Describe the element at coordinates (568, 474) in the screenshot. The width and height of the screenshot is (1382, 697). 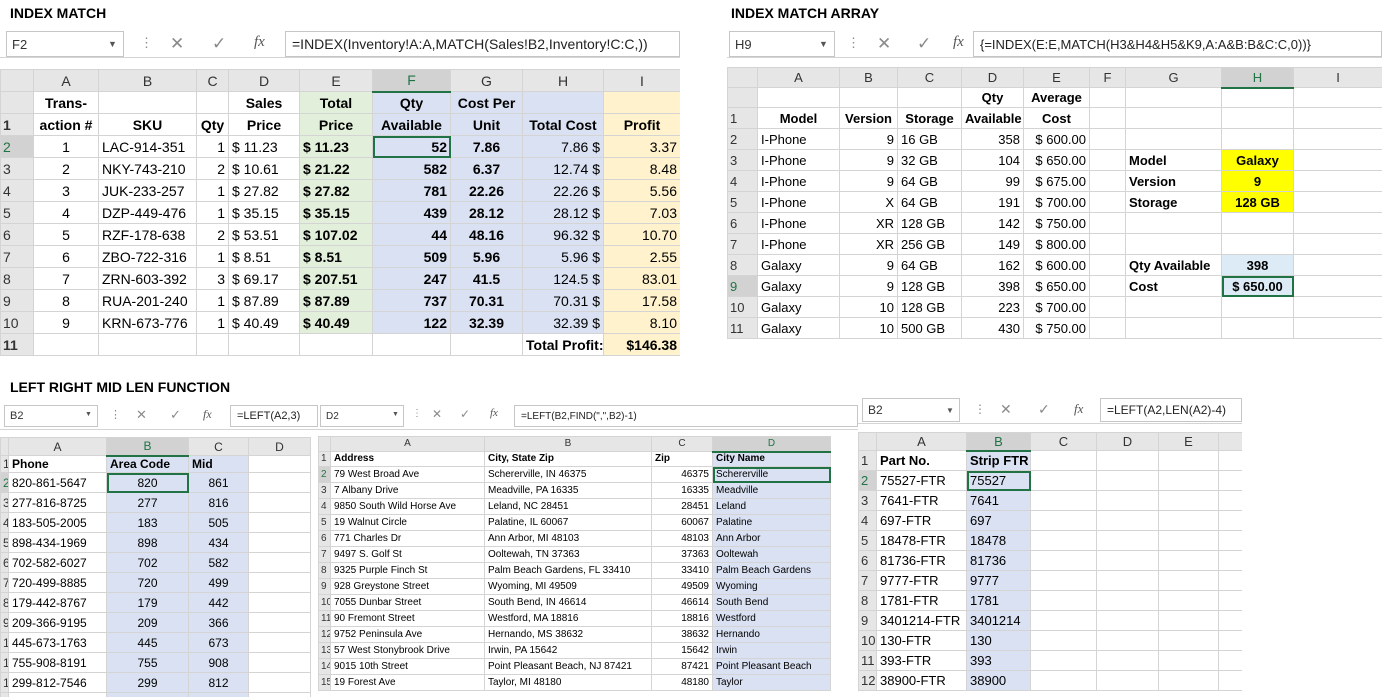
I see `cell: Schererville, IN 46375` at that location.